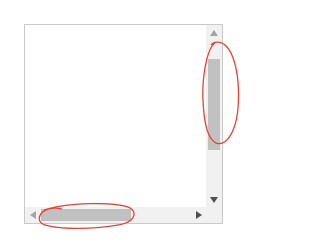 This screenshot has height=250, width=320. I want to click on triangle-left-icon, so click(33, 215).